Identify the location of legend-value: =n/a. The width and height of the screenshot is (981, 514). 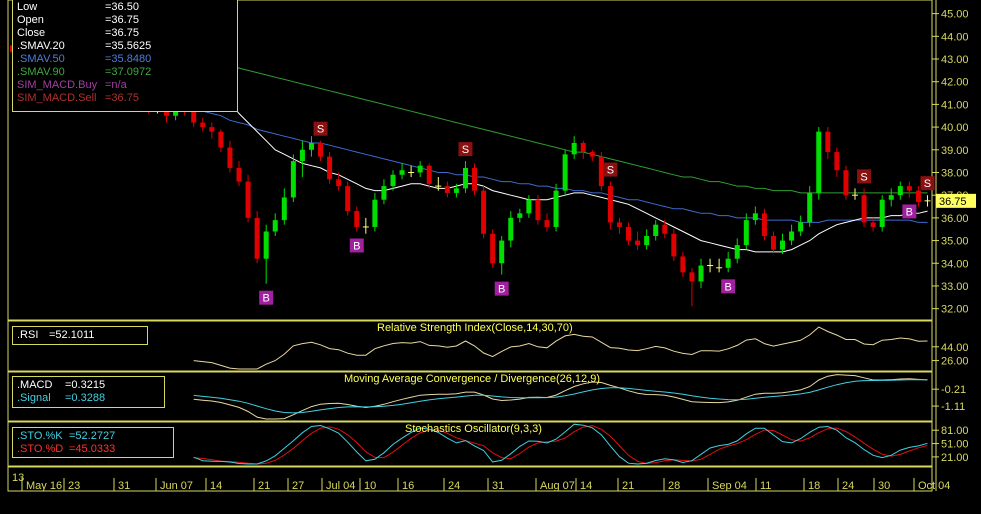
(116, 85).